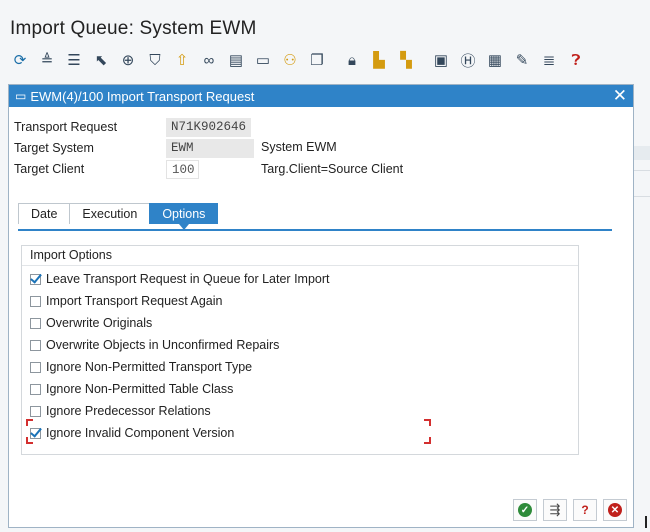 The height and width of the screenshot is (532, 650). I want to click on window-icon: ▭, so click(21, 96).